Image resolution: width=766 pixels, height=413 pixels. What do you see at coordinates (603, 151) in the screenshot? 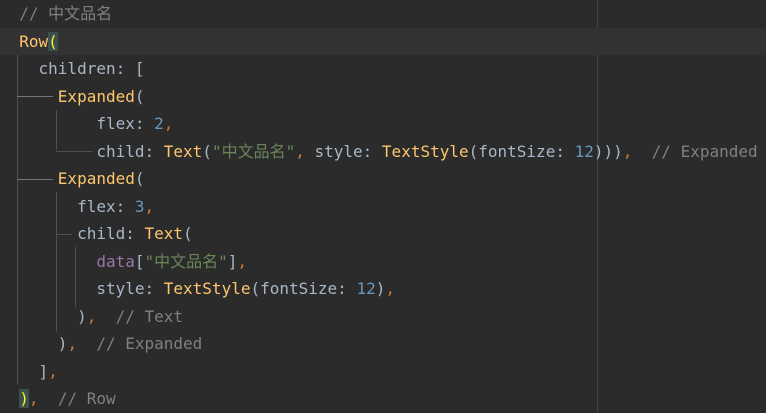
I see `code-token: ))` at bounding box center [603, 151].